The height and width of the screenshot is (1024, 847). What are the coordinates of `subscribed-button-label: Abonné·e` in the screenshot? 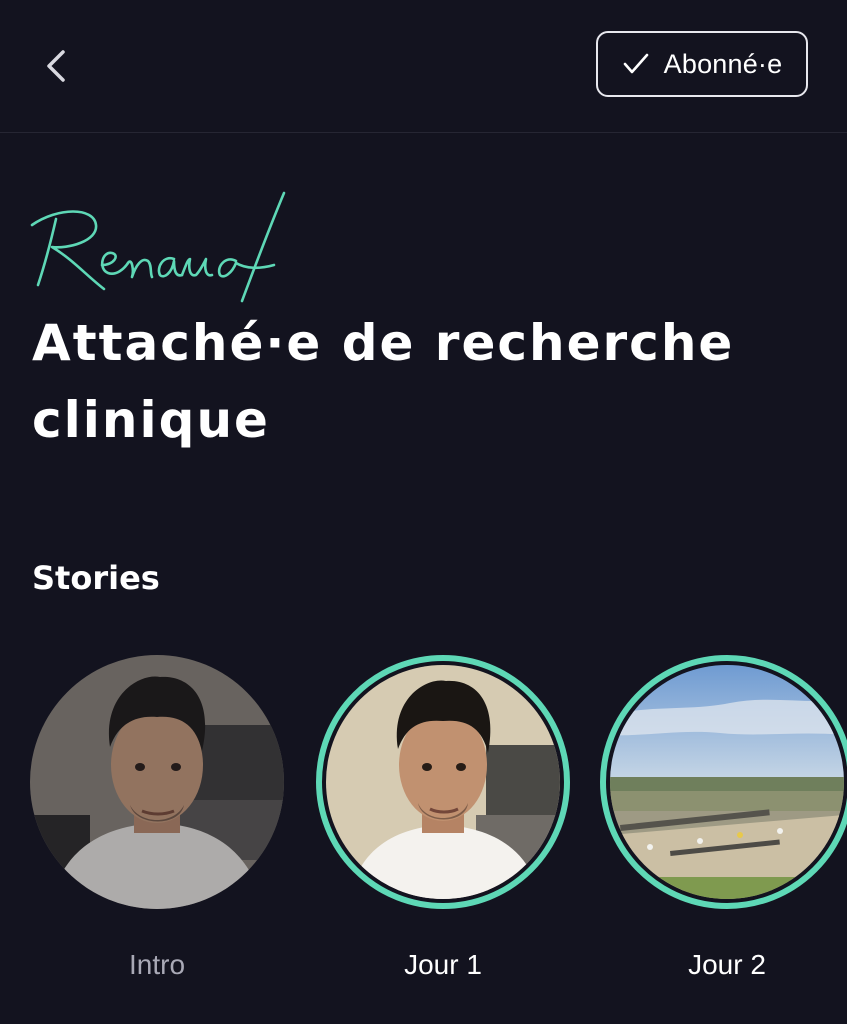 It's located at (723, 63).